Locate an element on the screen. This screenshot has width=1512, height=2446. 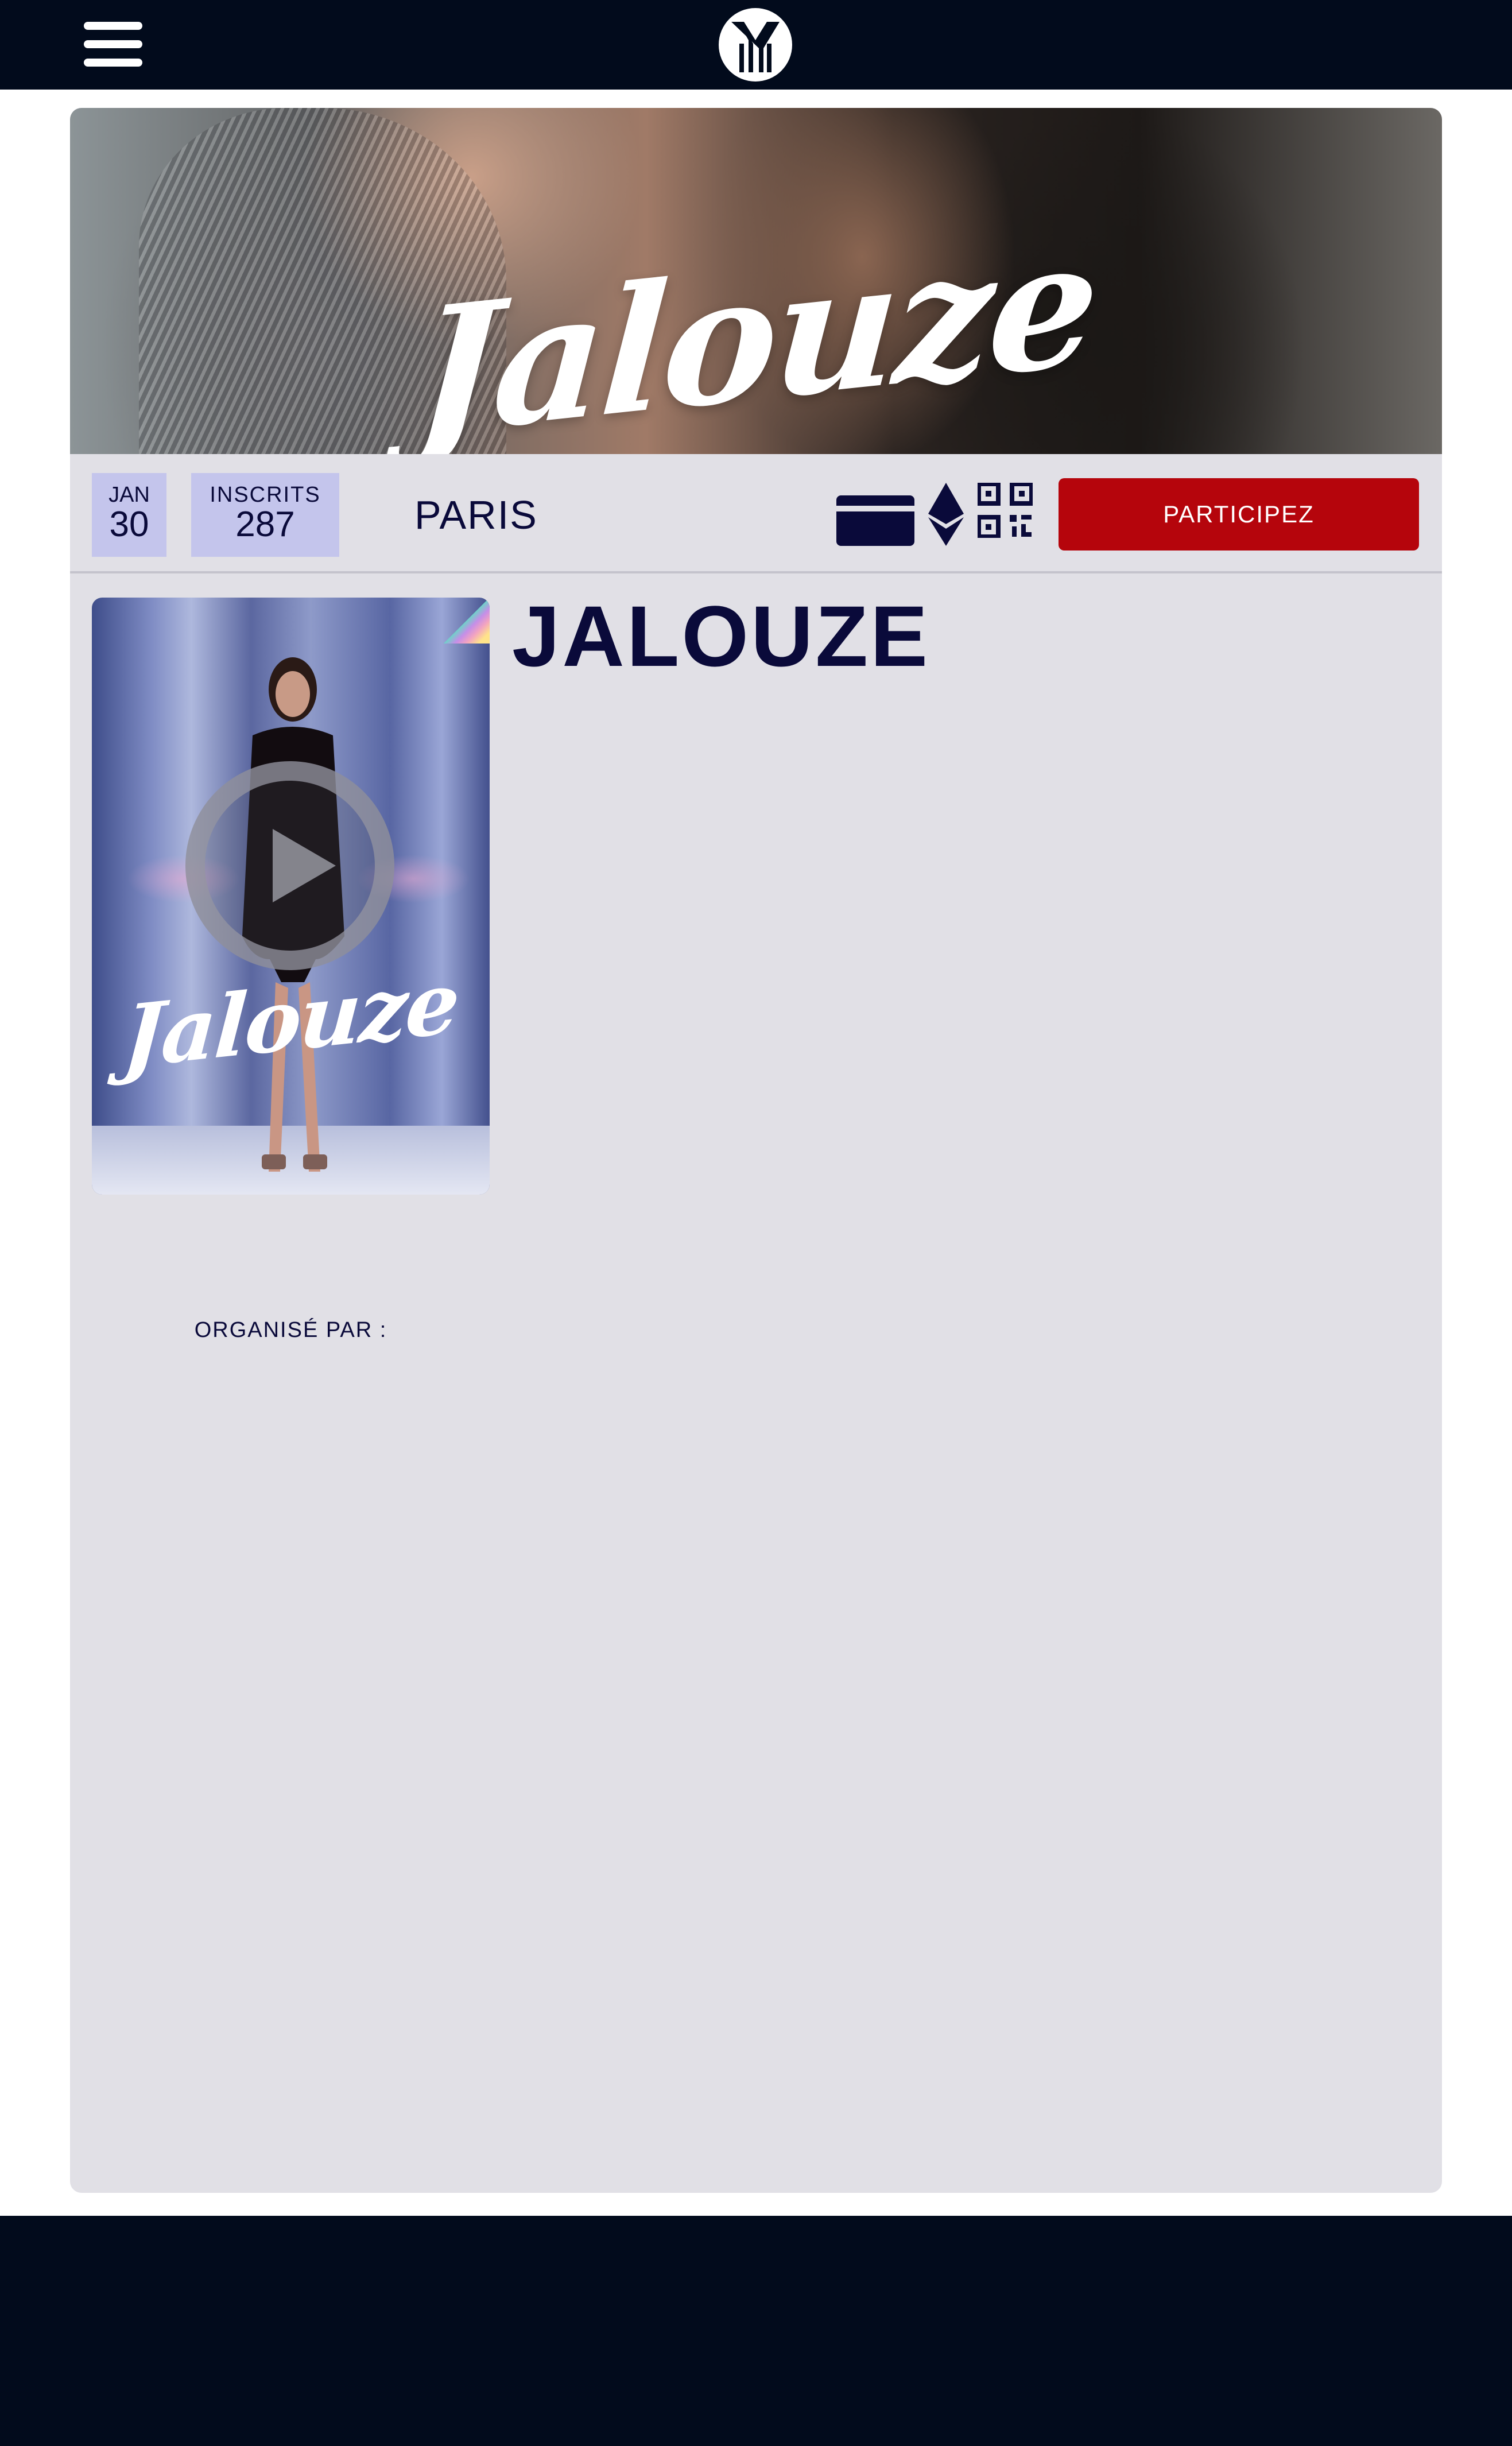
event-poster-video: Jalouze is located at coordinates (291, 896).